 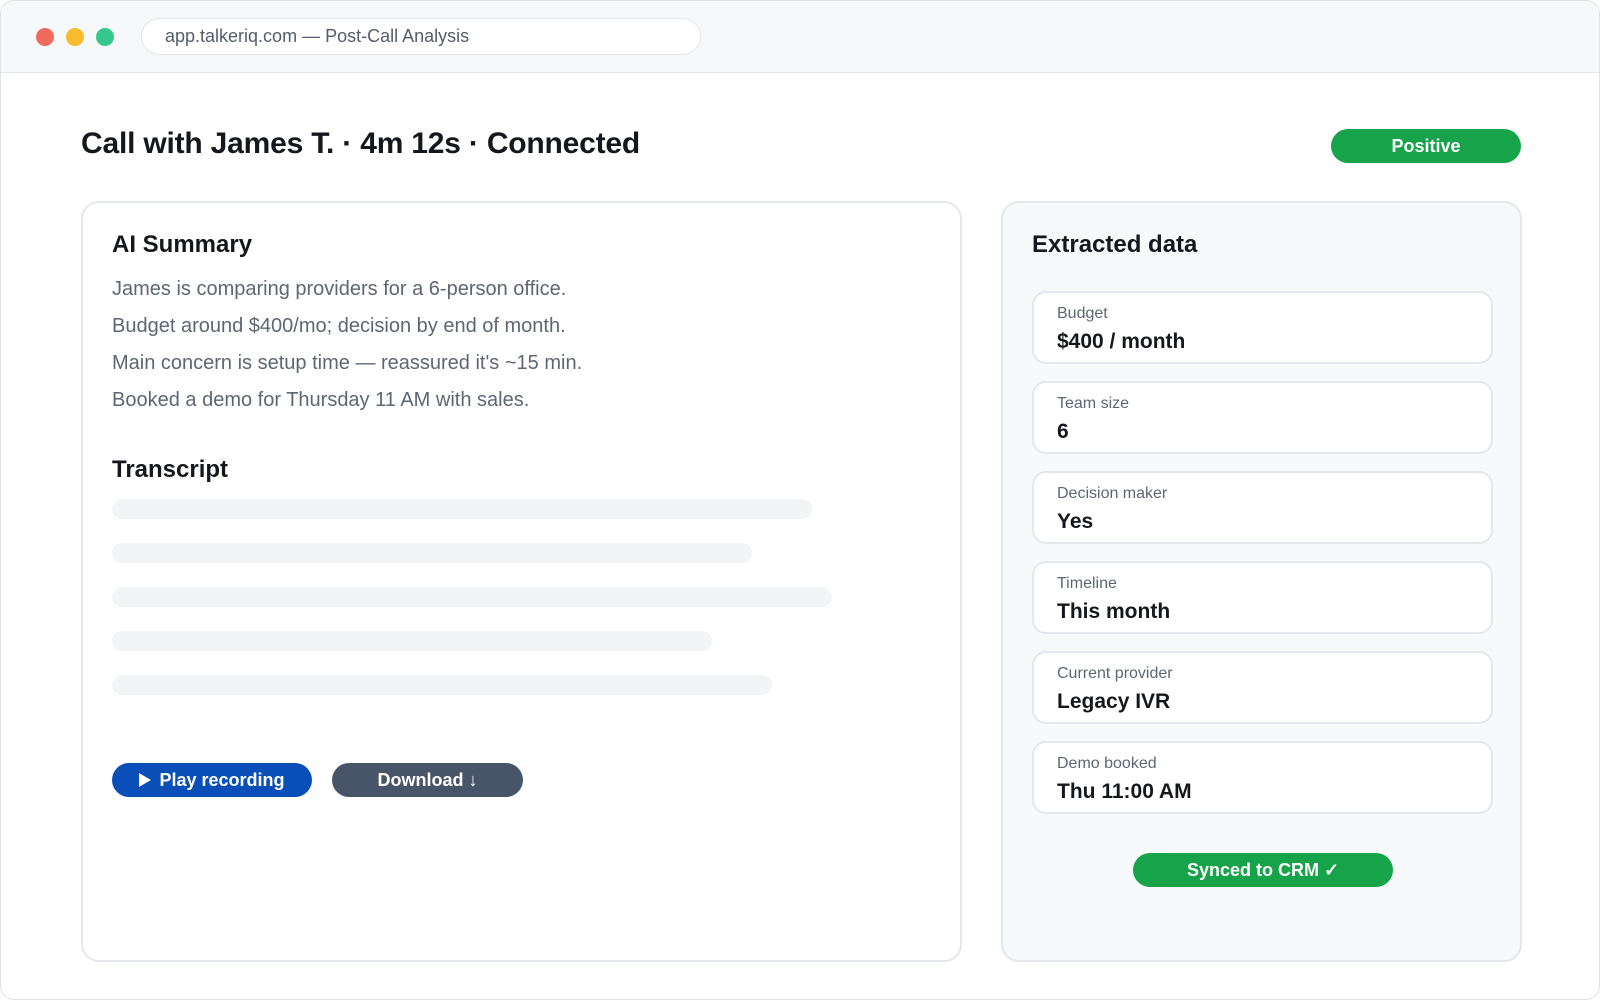 I want to click on field-team-size: Team size 6, so click(x=1262, y=417).